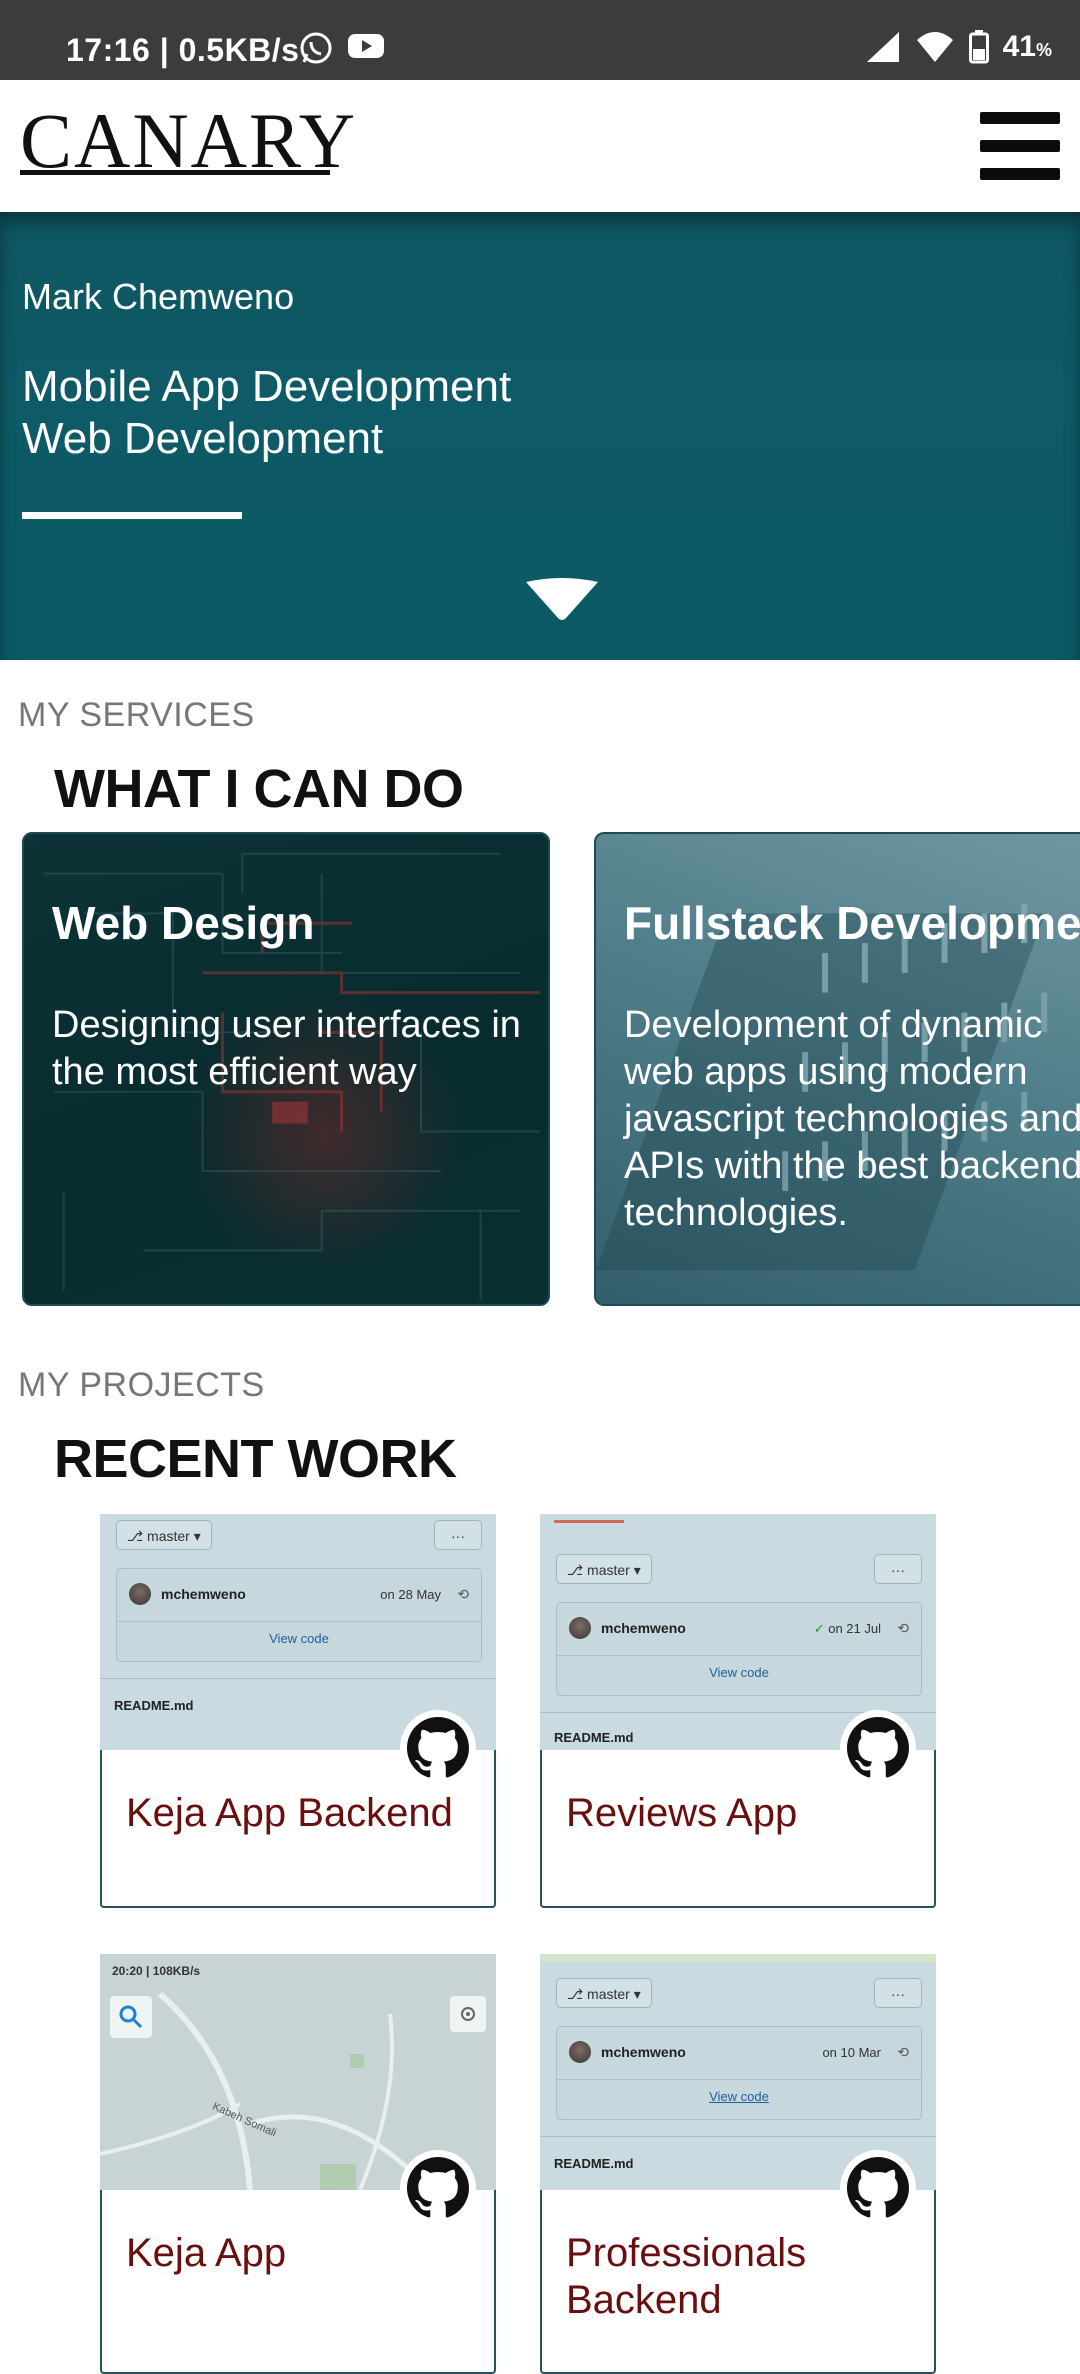 This screenshot has height=2374, width=1080. I want to click on service-title: Web Design, so click(183, 923).